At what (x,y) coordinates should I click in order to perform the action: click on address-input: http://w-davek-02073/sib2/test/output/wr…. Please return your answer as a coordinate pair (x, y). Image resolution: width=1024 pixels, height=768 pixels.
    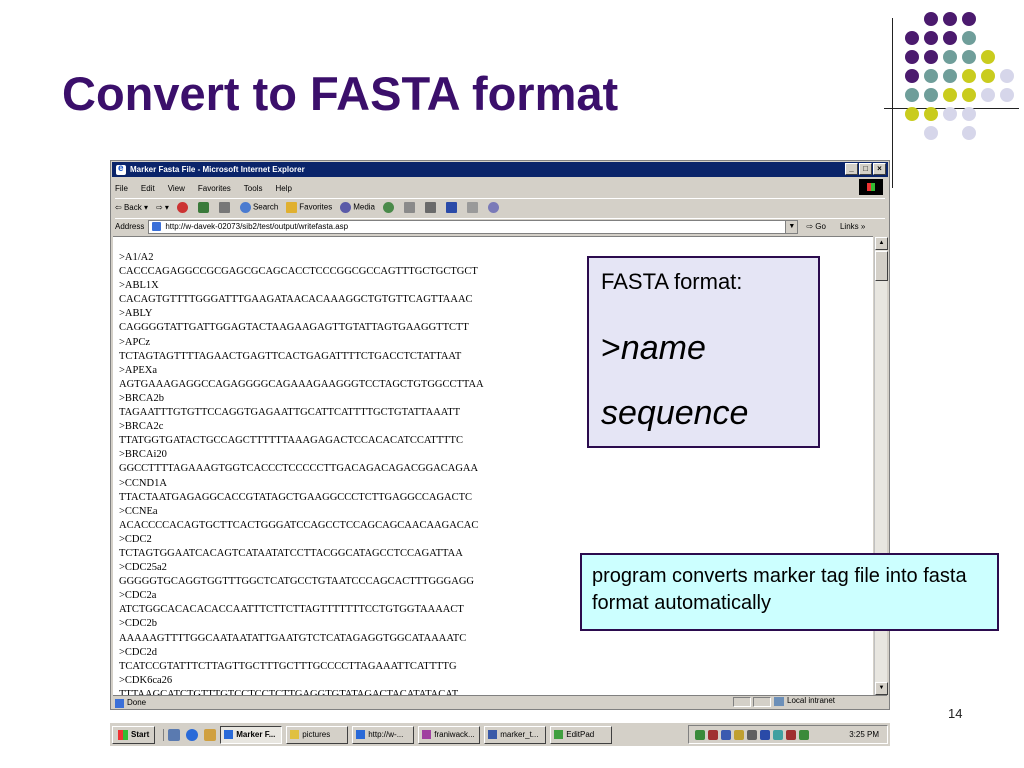
    Looking at the image, I should click on (473, 226).